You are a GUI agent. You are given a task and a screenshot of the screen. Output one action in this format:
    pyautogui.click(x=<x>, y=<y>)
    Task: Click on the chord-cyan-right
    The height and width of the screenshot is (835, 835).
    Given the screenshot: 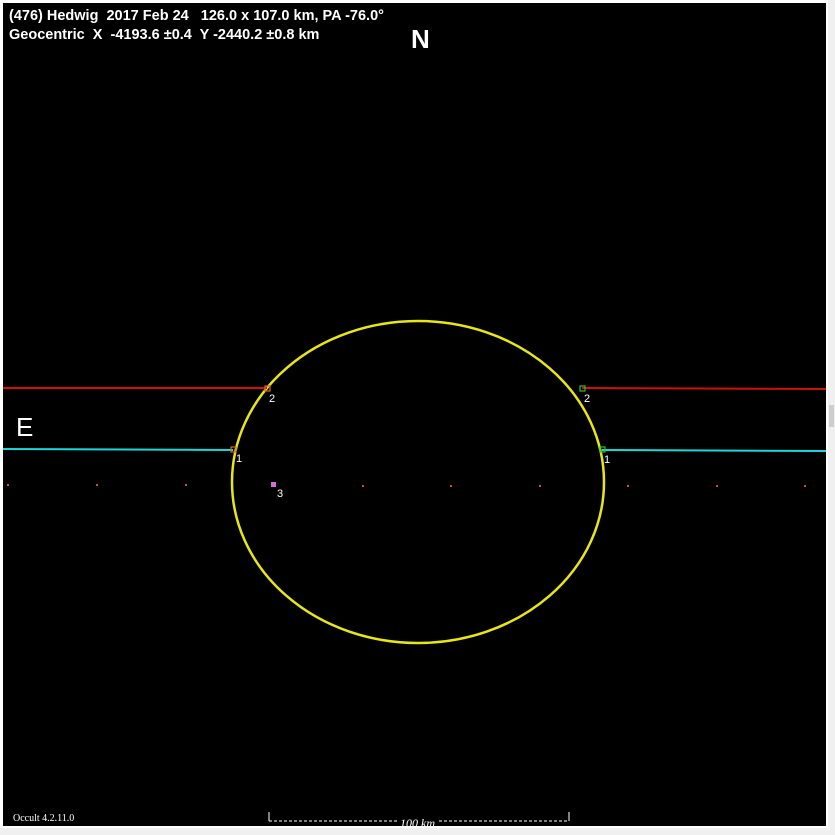 What is the action you would take?
    pyautogui.click(x=713, y=450)
    